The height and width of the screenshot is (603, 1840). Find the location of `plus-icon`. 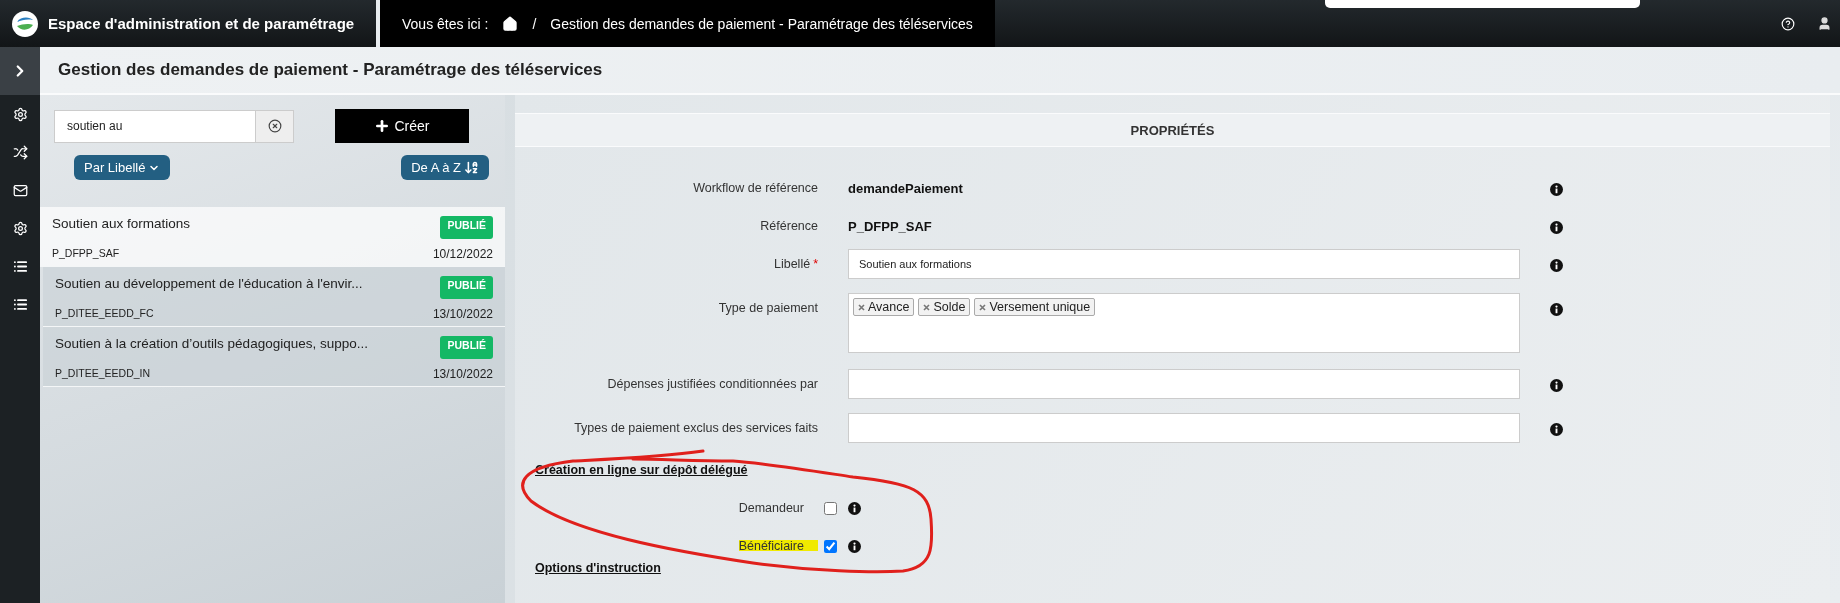

plus-icon is located at coordinates (382, 126).